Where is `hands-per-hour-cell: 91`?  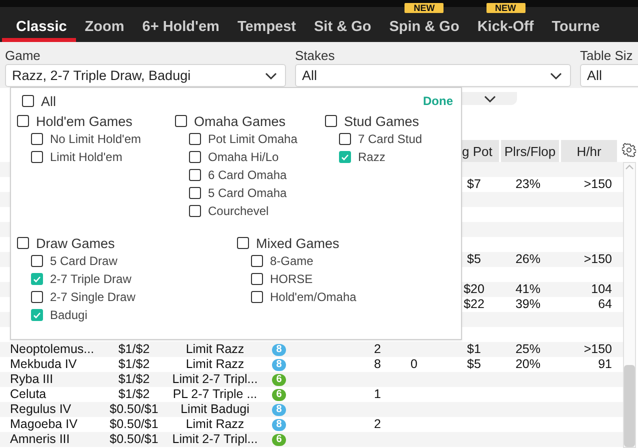 hands-per-hour-cell: 91 is located at coordinates (605, 364).